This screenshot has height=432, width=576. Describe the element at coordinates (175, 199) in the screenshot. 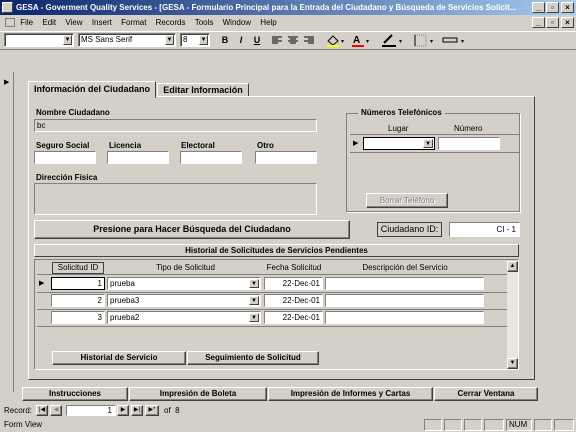

I see `address-field` at that location.